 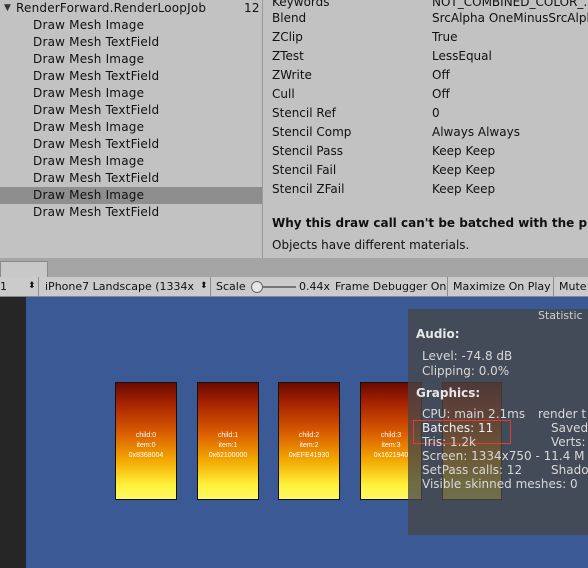 I want to click on card-text-line: child:2, so click(x=309, y=435).